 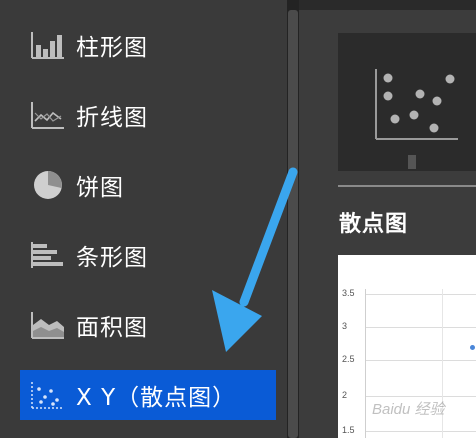 I want to click on sidebar-item-label: 柱形图, so click(x=112, y=48).